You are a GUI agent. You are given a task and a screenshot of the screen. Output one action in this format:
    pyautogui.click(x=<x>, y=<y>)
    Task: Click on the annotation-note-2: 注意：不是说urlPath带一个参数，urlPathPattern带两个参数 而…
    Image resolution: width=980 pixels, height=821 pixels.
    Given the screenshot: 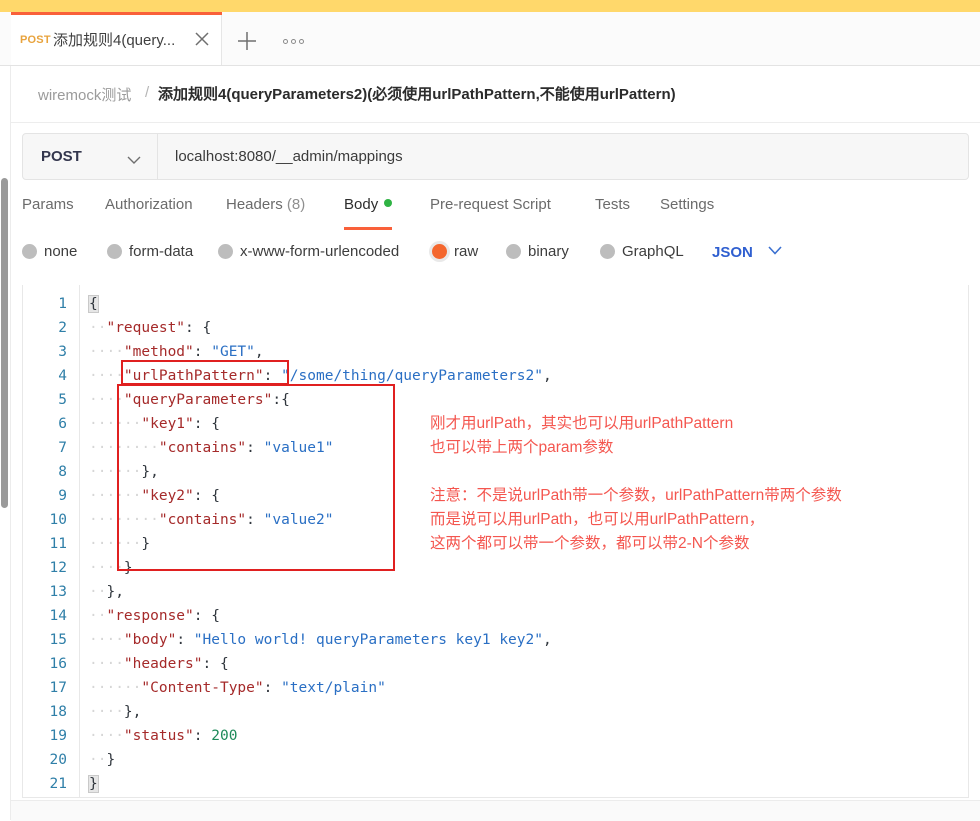 What is the action you would take?
    pyautogui.click(x=636, y=520)
    